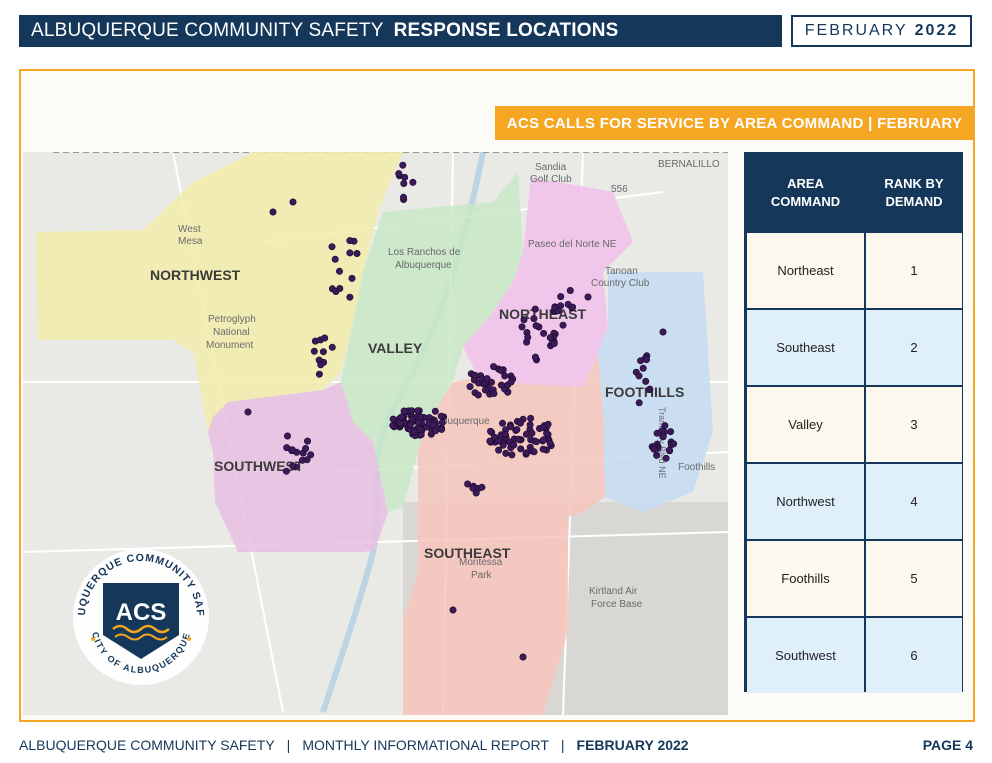 This screenshot has height=763, width=992. I want to click on table-cell-rank: 1, so click(914, 270).